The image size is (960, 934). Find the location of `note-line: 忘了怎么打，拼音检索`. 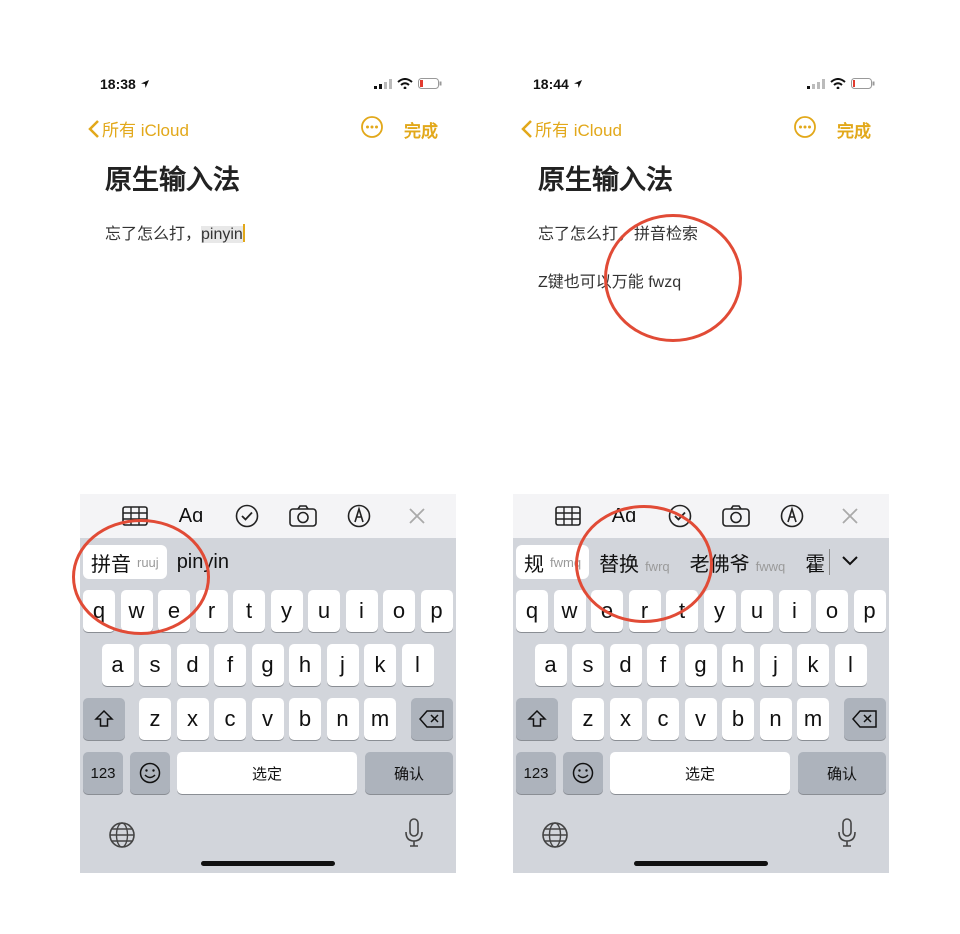

note-line: 忘了怎么打，拼音检索 is located at coordinates (618, 232).